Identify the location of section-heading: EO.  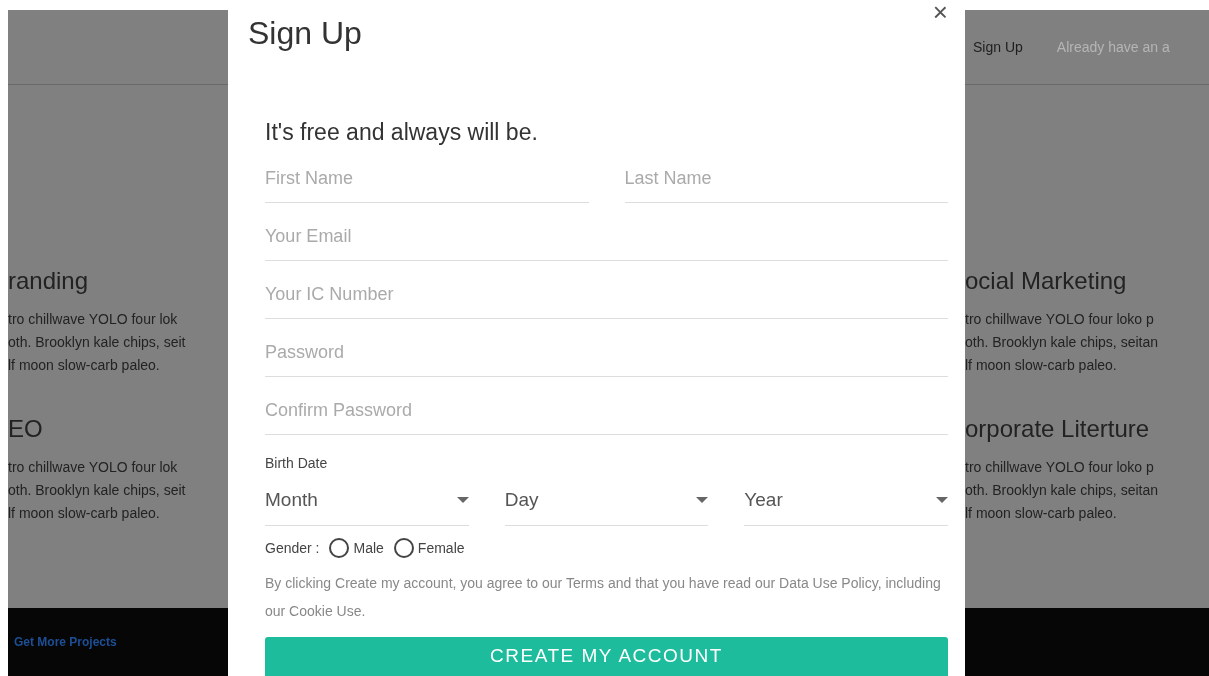
(26, 429).